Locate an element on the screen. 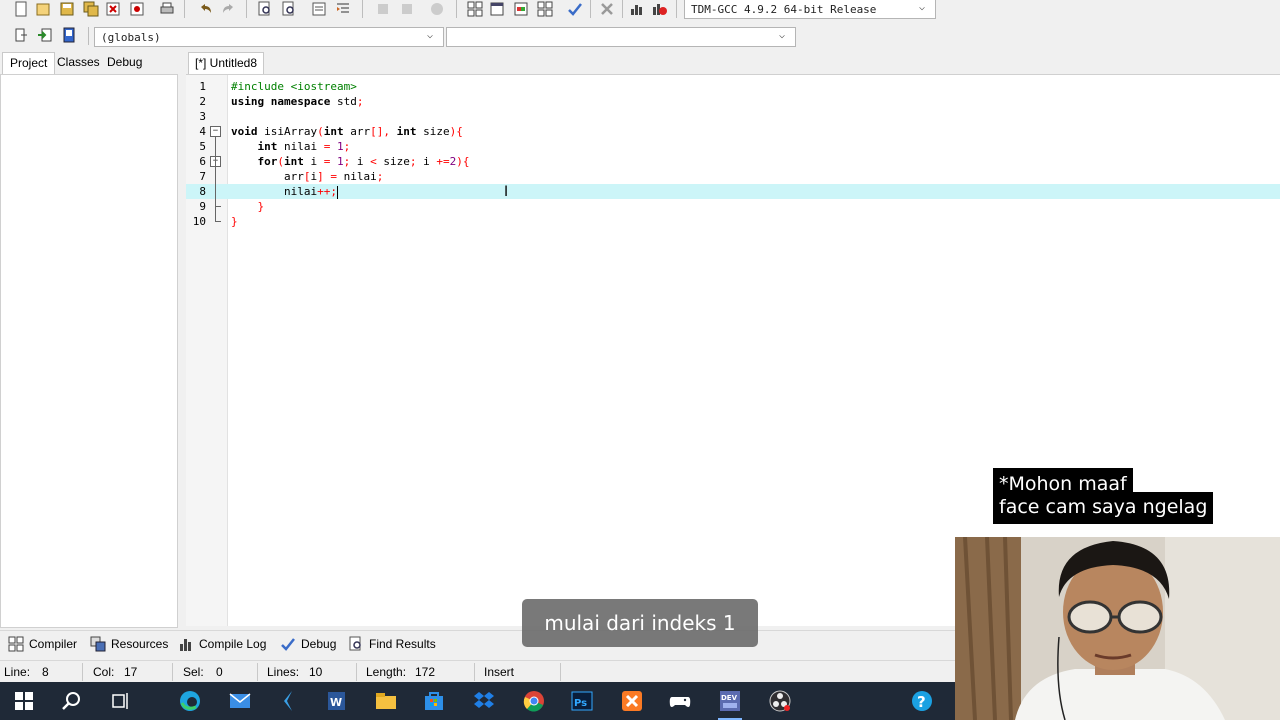 The image size is (1280, 720). line-number: 7 is located at coordinates (202, 176).